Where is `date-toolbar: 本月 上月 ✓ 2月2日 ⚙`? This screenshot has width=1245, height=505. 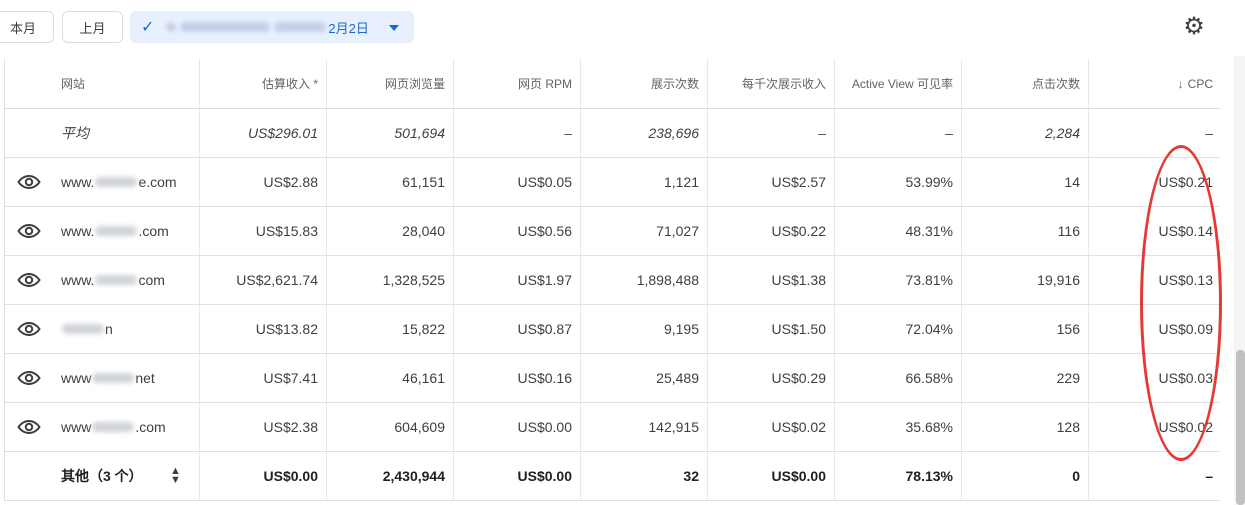 date-toolbar: 本月 上月 ✓ 2月2日 ⚙ is located at coordinates (622, 28).